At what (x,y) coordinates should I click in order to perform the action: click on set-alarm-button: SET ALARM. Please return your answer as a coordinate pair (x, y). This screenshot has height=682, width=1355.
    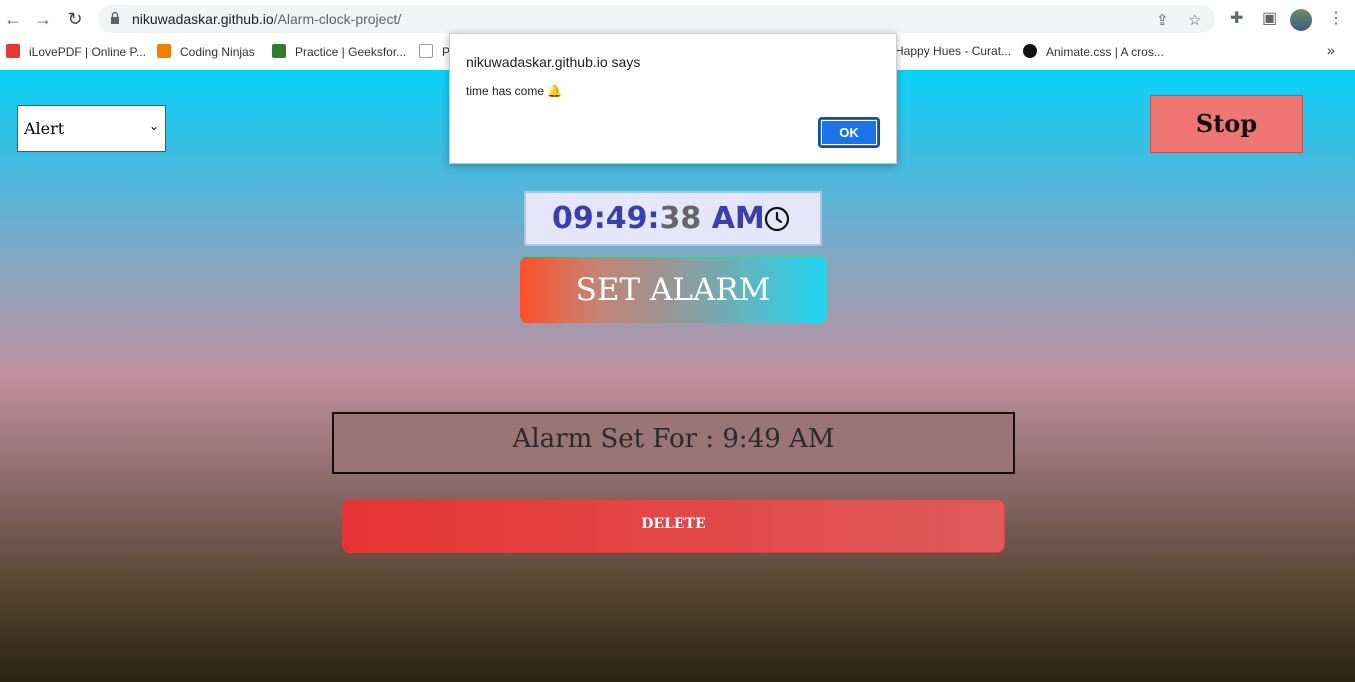
    Looking at the image, I should click on (673, 290).